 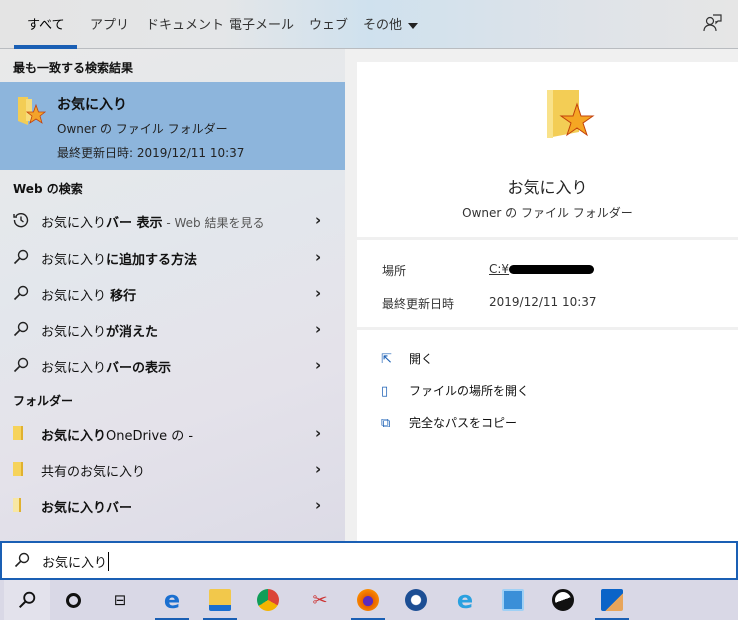 What do you see at coordinates (172, 469) in the screenshot?
I see `folder-result-item: 共有のお気に入り ›` at bounding box center [172, 469].